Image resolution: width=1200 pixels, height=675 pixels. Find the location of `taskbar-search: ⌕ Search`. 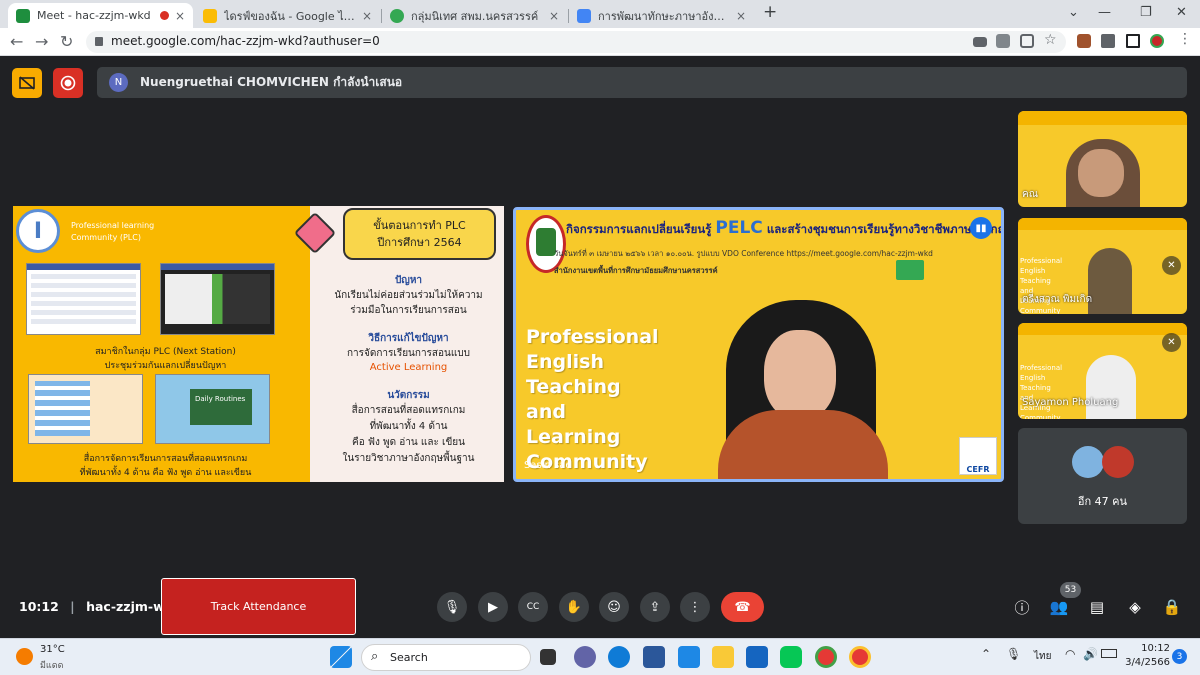

taskbar-search: ⌕ Search is located at coordinates (446, 657).